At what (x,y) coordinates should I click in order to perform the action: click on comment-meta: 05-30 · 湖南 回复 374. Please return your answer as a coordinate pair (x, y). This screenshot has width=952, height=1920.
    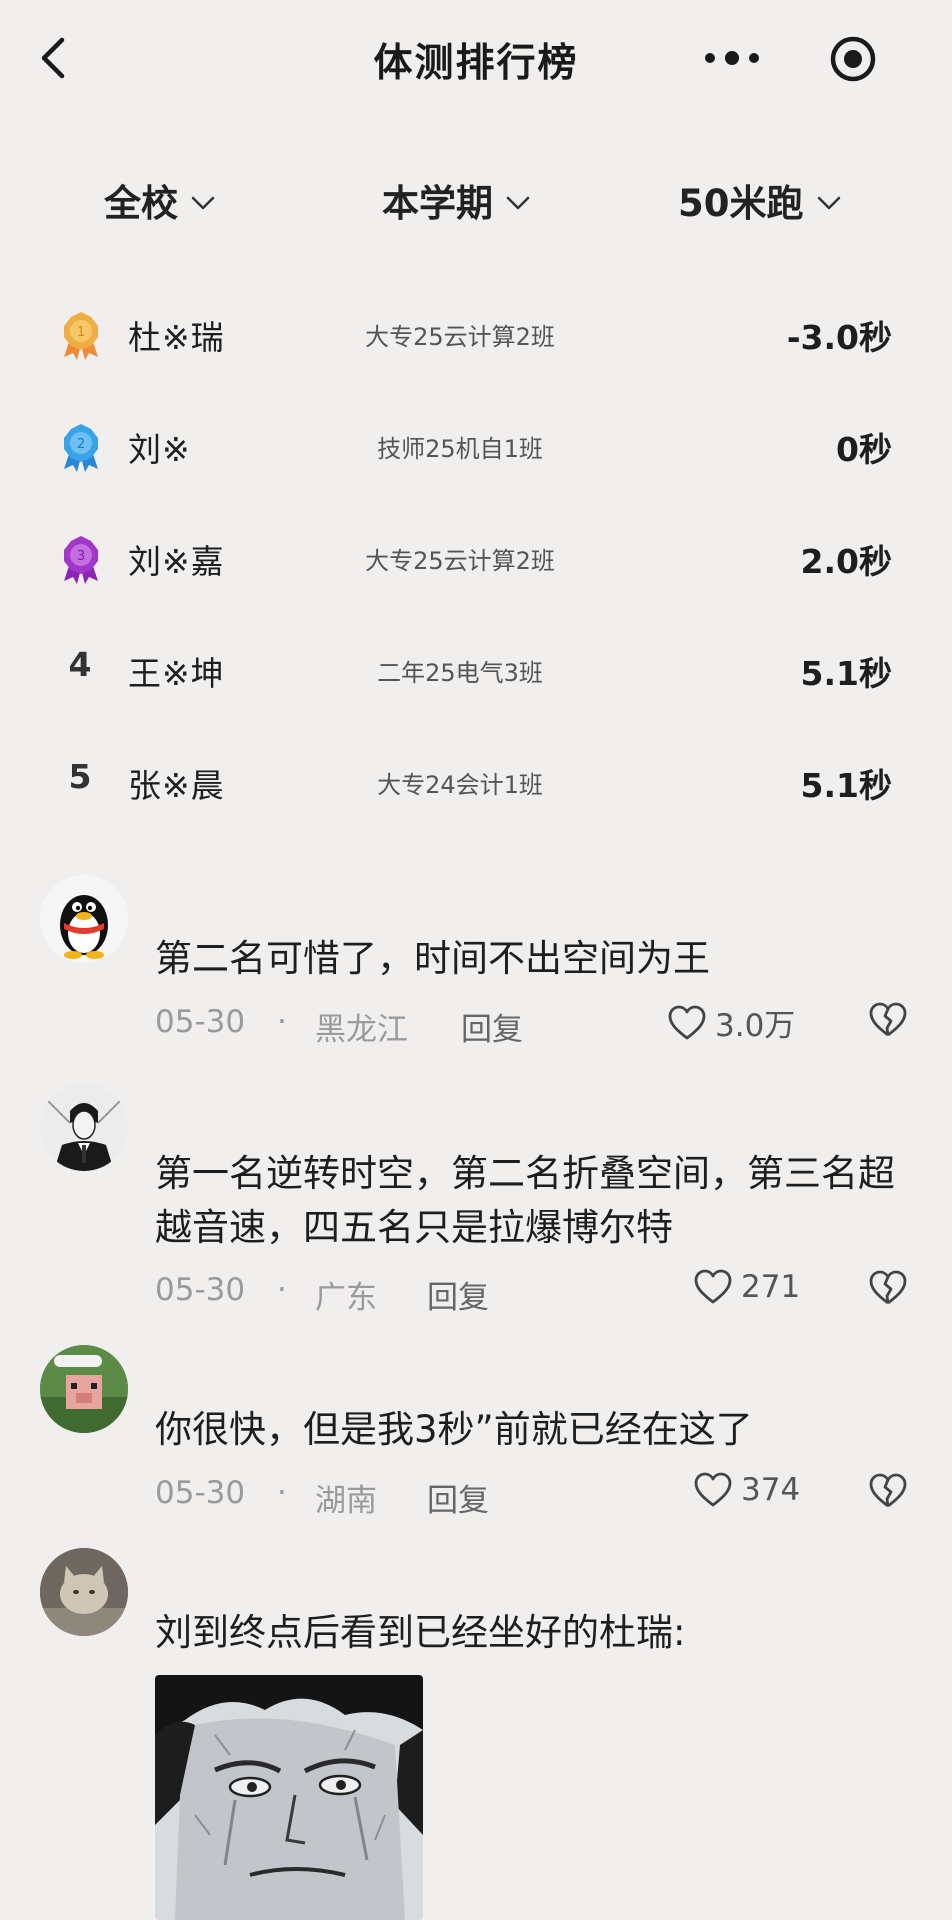
    Looking at the image, I should click on (535, 1495).